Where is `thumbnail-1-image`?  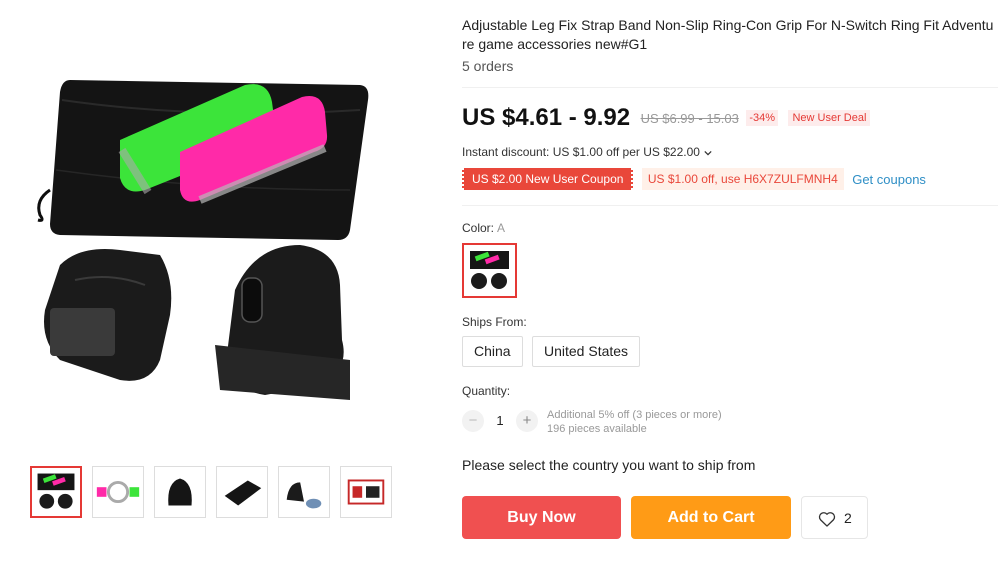
thumbnail-1-image is located at coordinates (56, 491).